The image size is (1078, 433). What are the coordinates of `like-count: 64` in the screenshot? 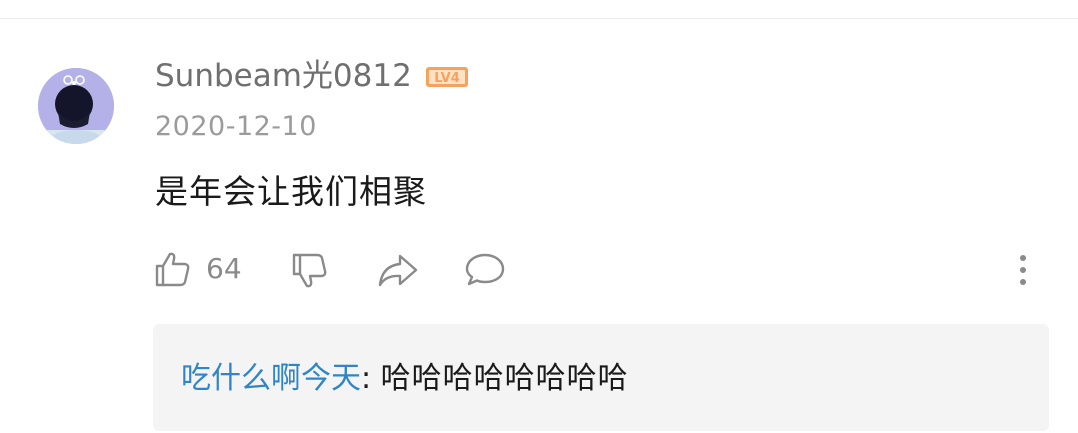 It's located at (224, 268).